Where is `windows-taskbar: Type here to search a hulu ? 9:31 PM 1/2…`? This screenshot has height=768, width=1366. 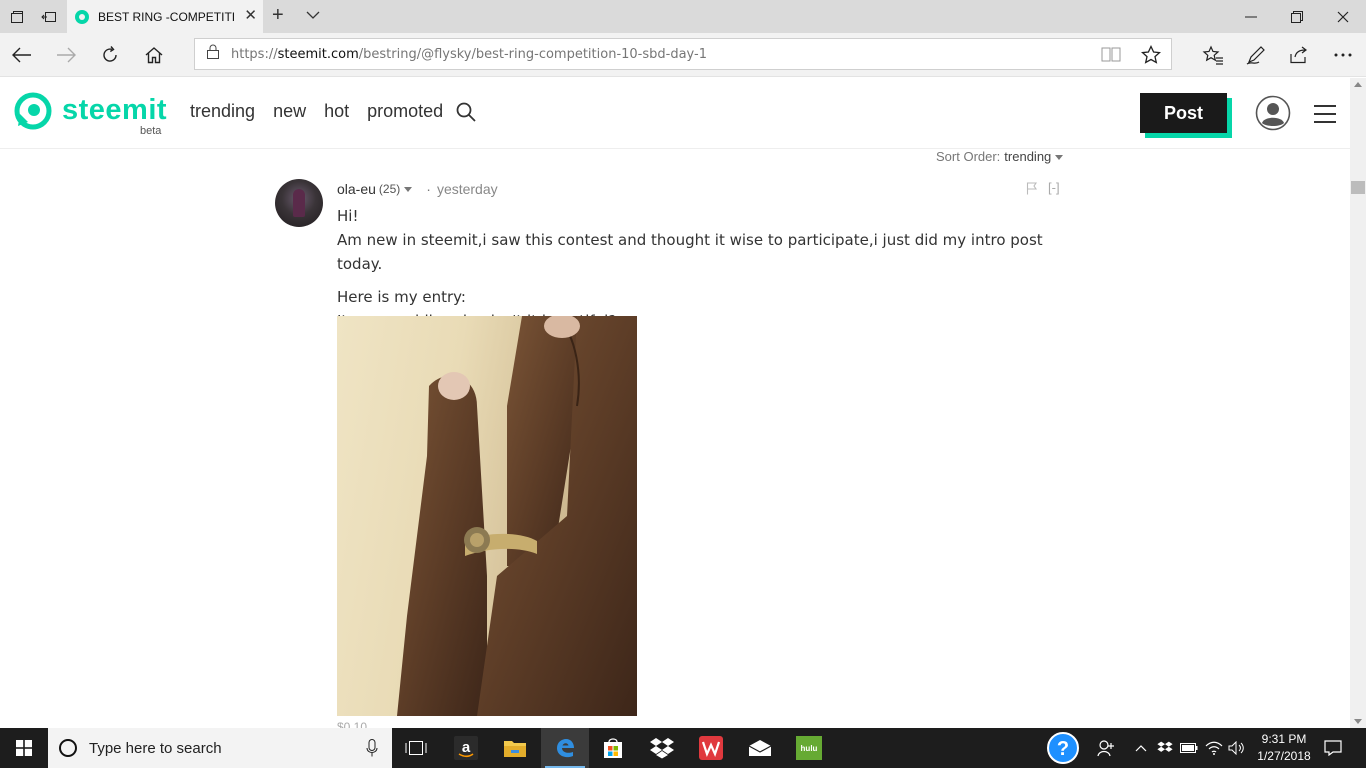
windows-taskbar: Type here to search a hulu ? 9:31 PM 1/2… is located at coordinates (683, 748).